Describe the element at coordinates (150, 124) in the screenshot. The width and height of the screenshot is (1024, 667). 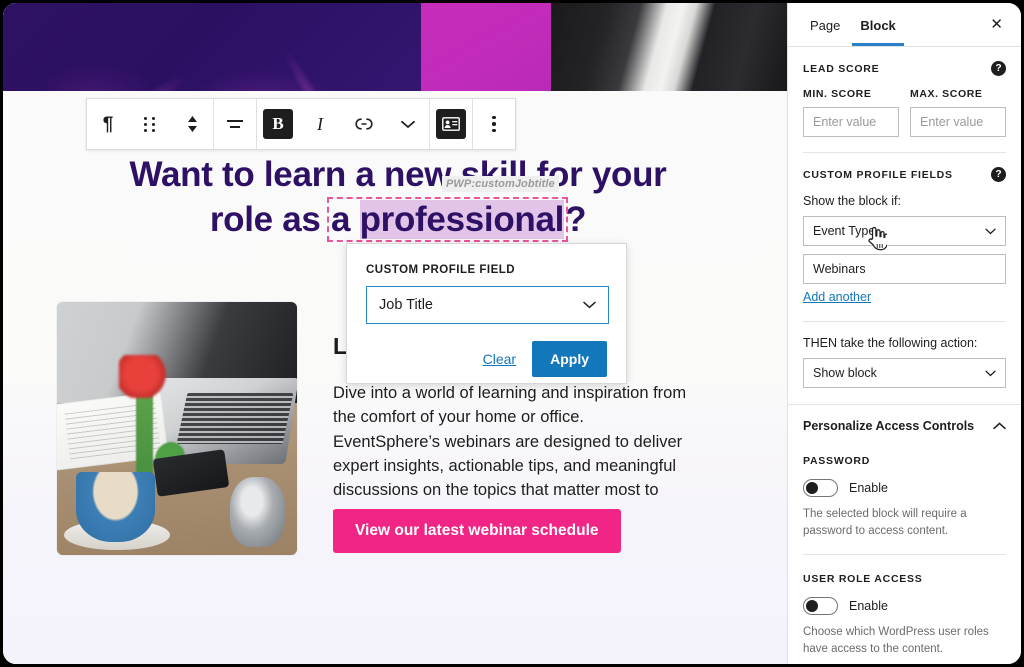
I see `drag-handle-button` at that location.